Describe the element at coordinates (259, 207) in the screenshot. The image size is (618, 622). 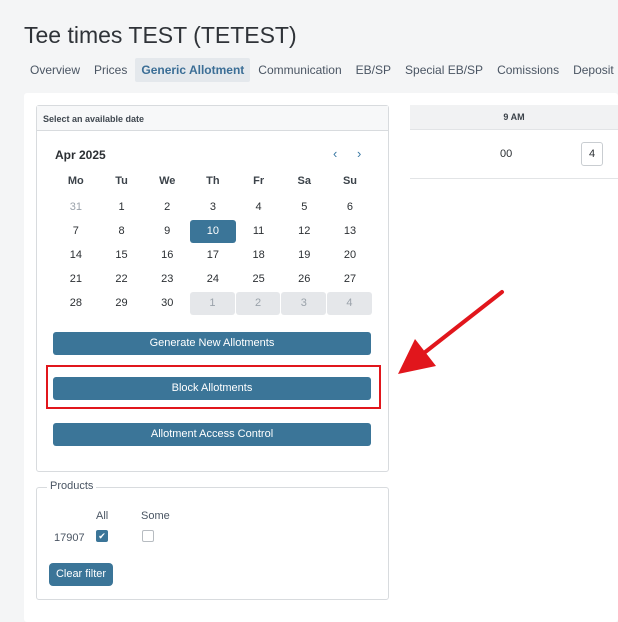
I see `calendar-day: 4` at that location.